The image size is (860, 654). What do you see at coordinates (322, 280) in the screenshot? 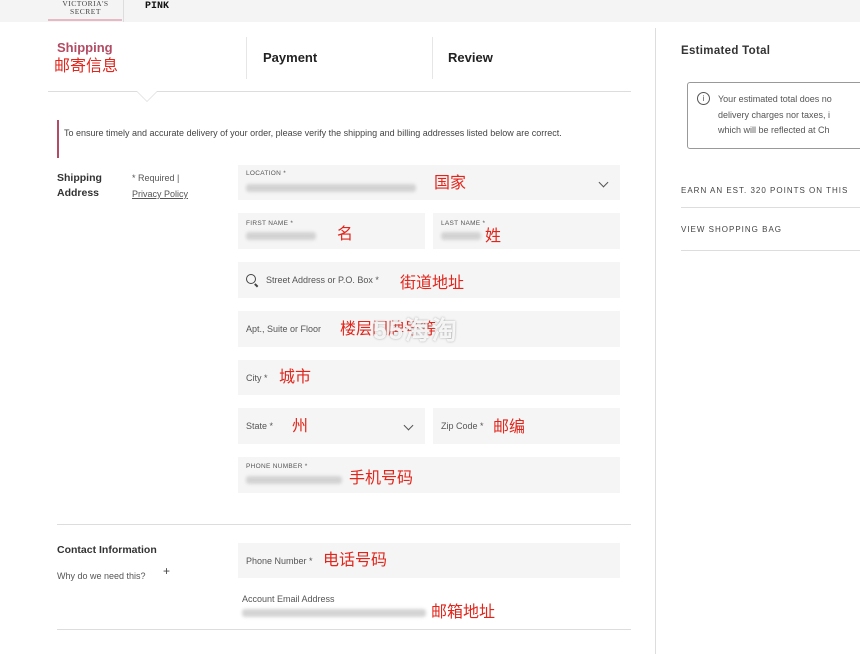
I see `street-address-placeholder: Street Address or P.O. Box *` at bounding box center [322, 280].